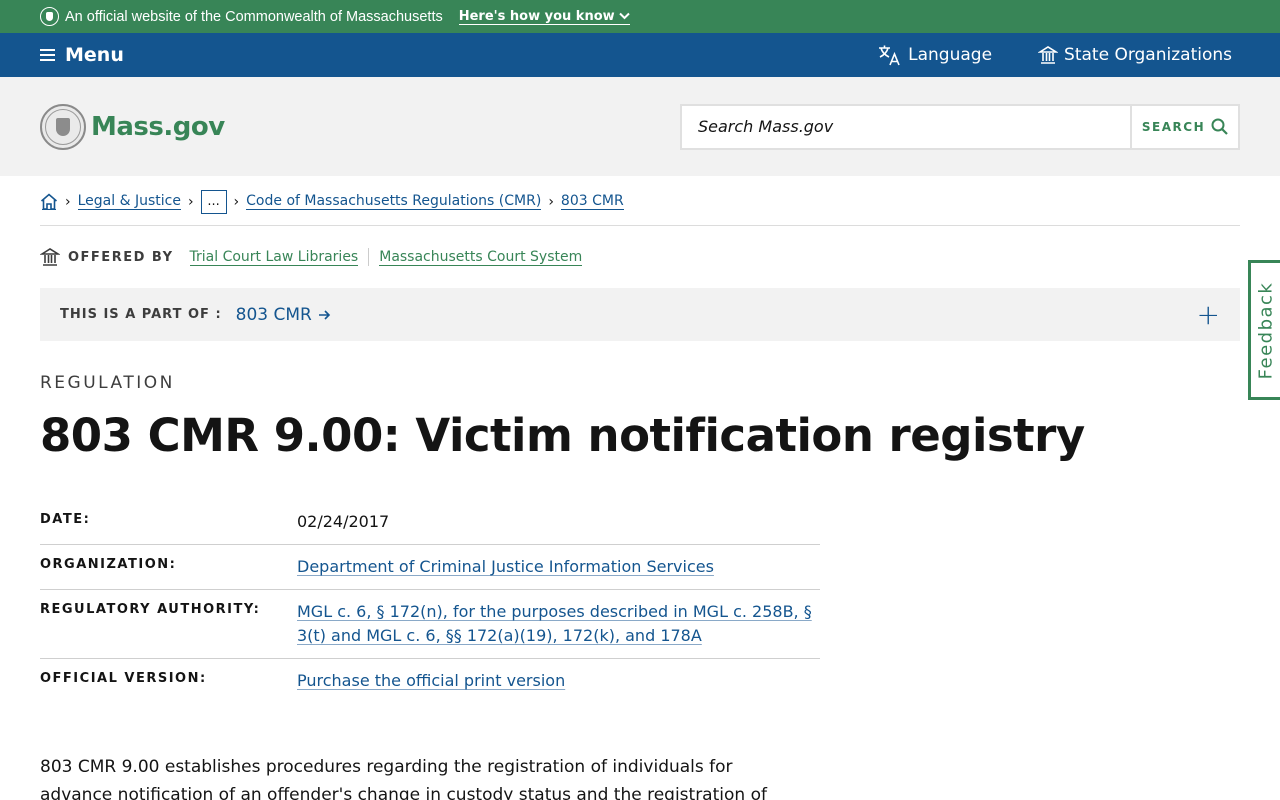  What do you see at coordinates (640, 314) in the screenshot?
I see `part-of-bar: THIS IS A PART OF : 803 CMR +` at bounding box center [640, 314].